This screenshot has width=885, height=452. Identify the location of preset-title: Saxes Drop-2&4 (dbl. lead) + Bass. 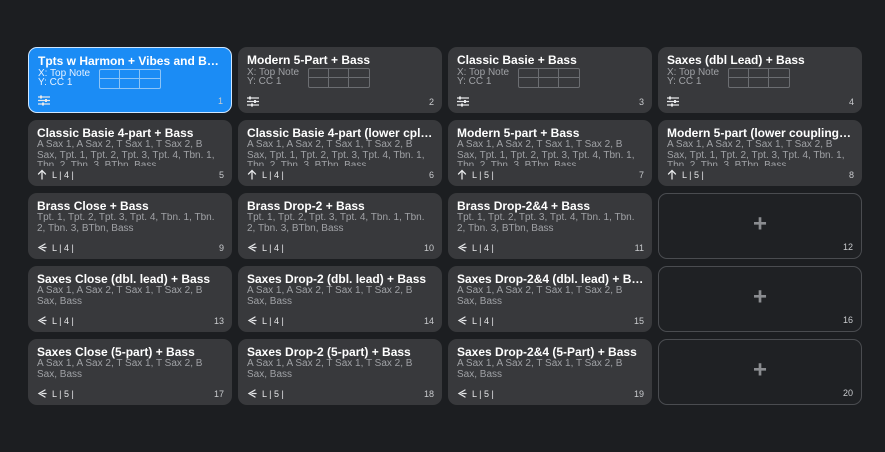
(550, 279).